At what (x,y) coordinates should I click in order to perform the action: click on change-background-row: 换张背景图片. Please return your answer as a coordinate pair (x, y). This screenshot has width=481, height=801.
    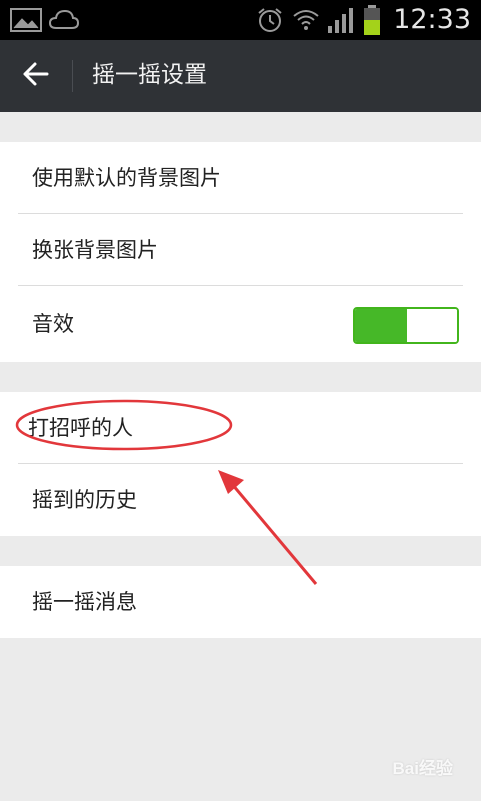
    Looking at the image, I should click on (240, 250).